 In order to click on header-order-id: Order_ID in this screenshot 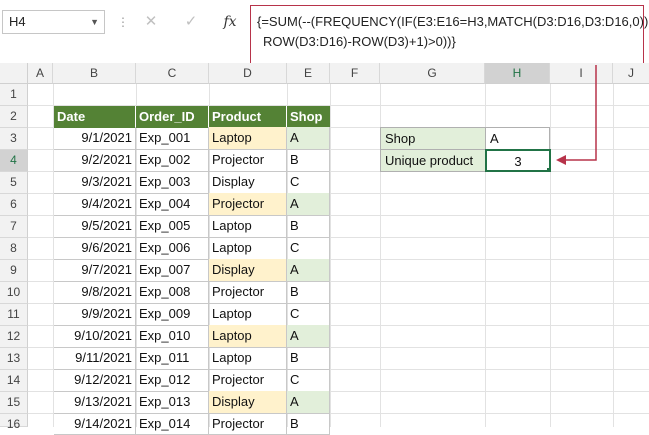, I will do `click(172, 117)`.